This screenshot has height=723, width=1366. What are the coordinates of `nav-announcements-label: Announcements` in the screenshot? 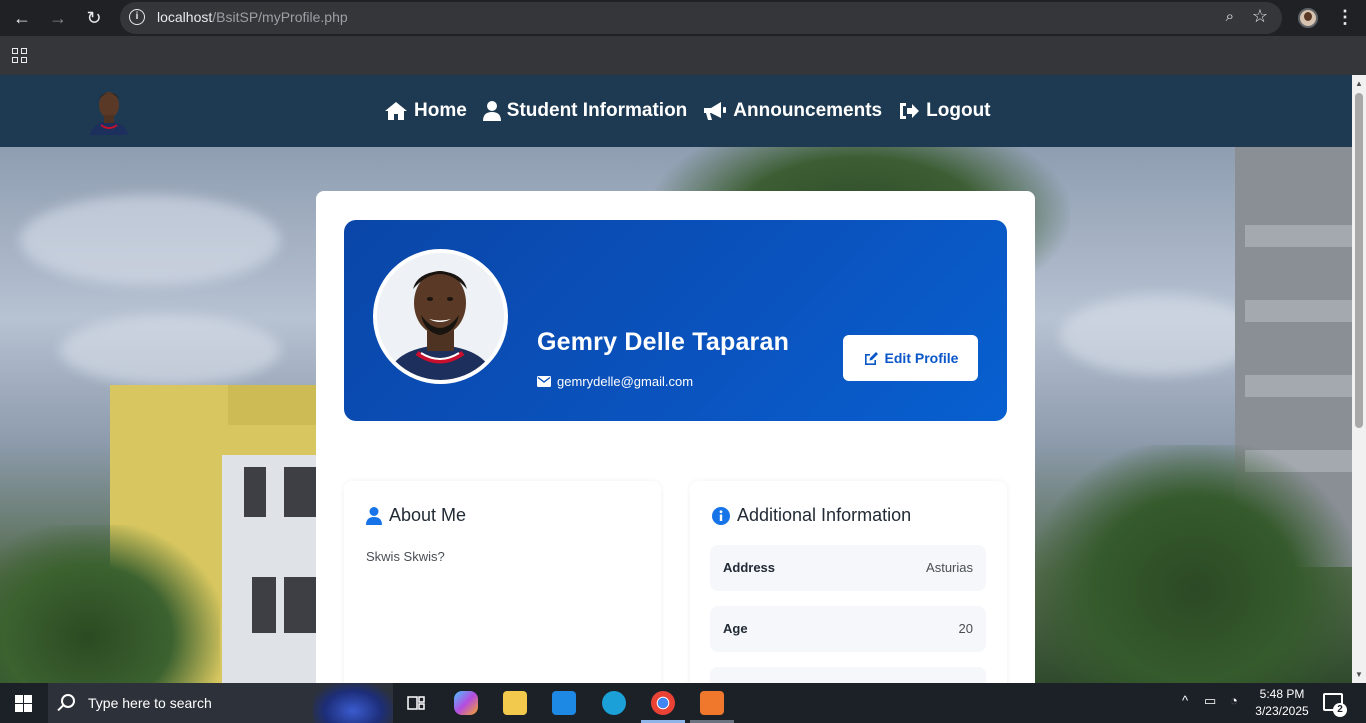 It's located at (808, 110).